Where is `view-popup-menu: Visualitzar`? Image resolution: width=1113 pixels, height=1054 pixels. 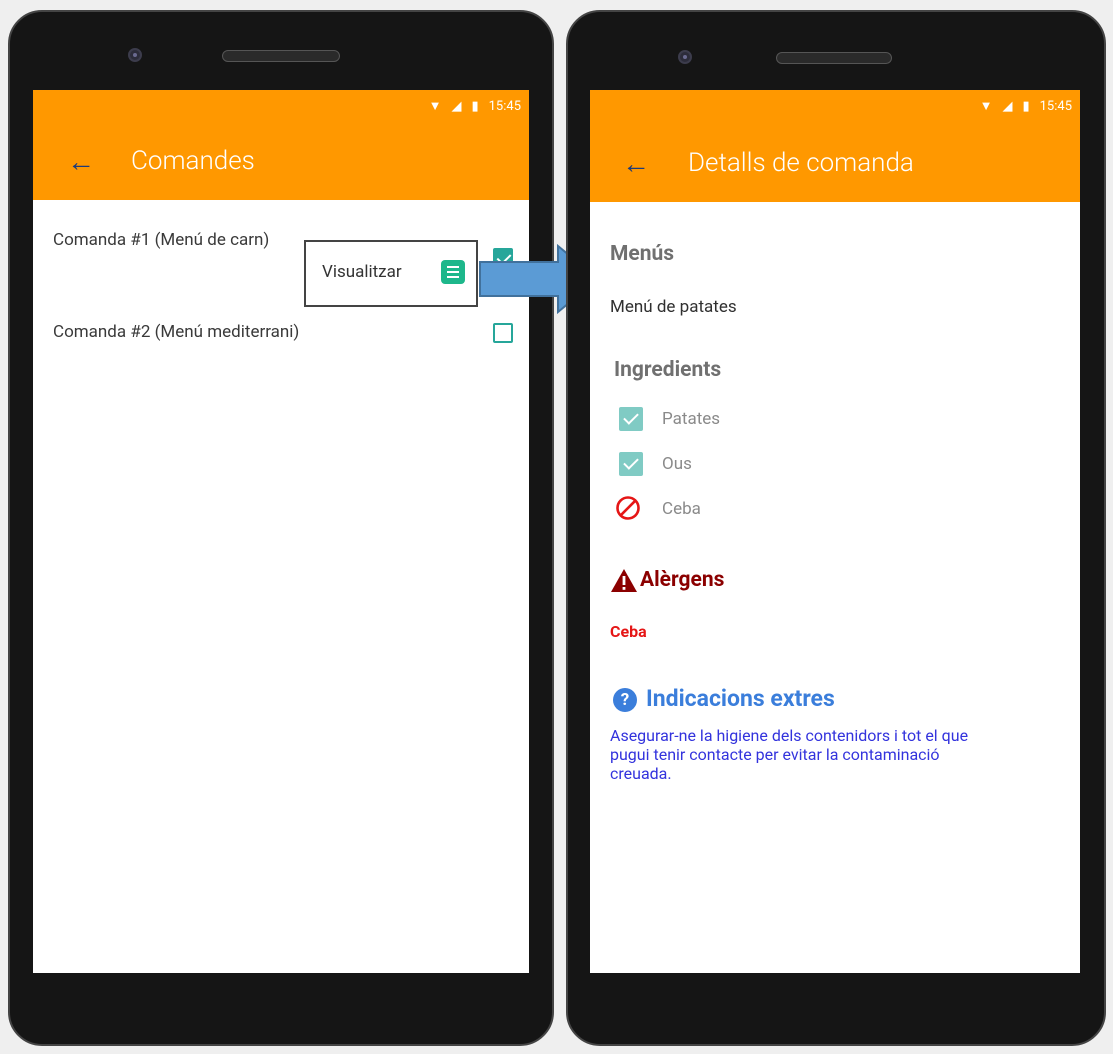 view-popup-menu: Visualitzar is located at coordinates (391, 273).